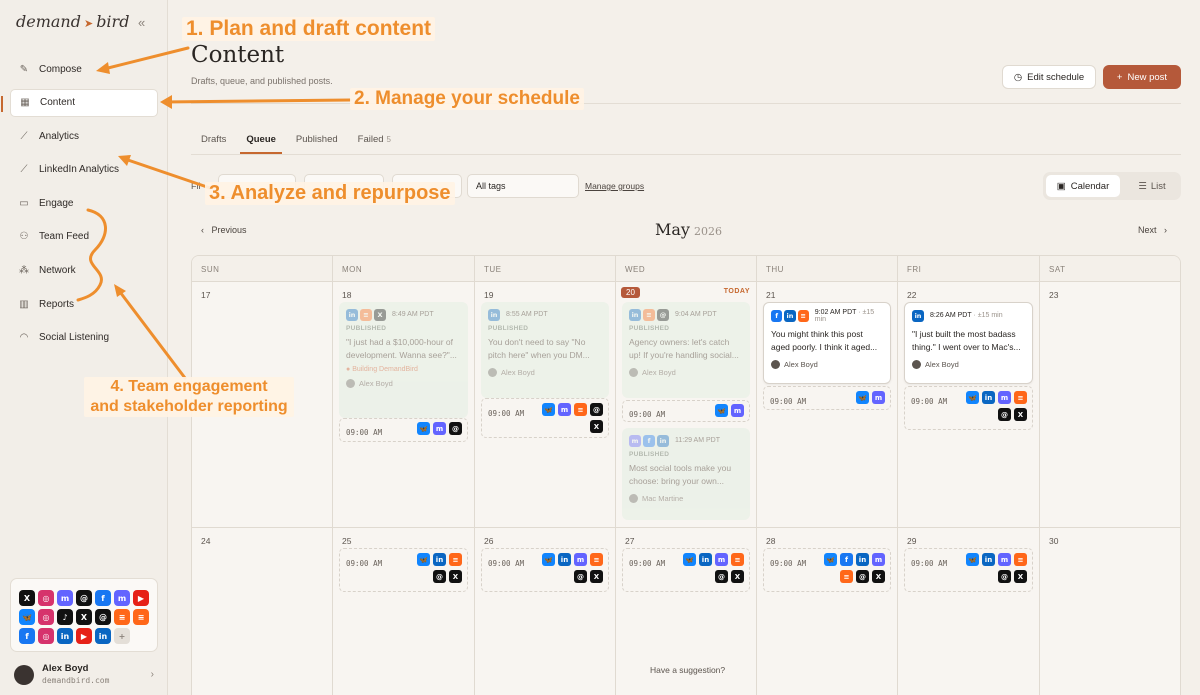 The width and height of the screenshot is (1200, 695). Describe the element at coordinates (24, 304) in the screenshot. I see `reports-icon: ▥` at that location.